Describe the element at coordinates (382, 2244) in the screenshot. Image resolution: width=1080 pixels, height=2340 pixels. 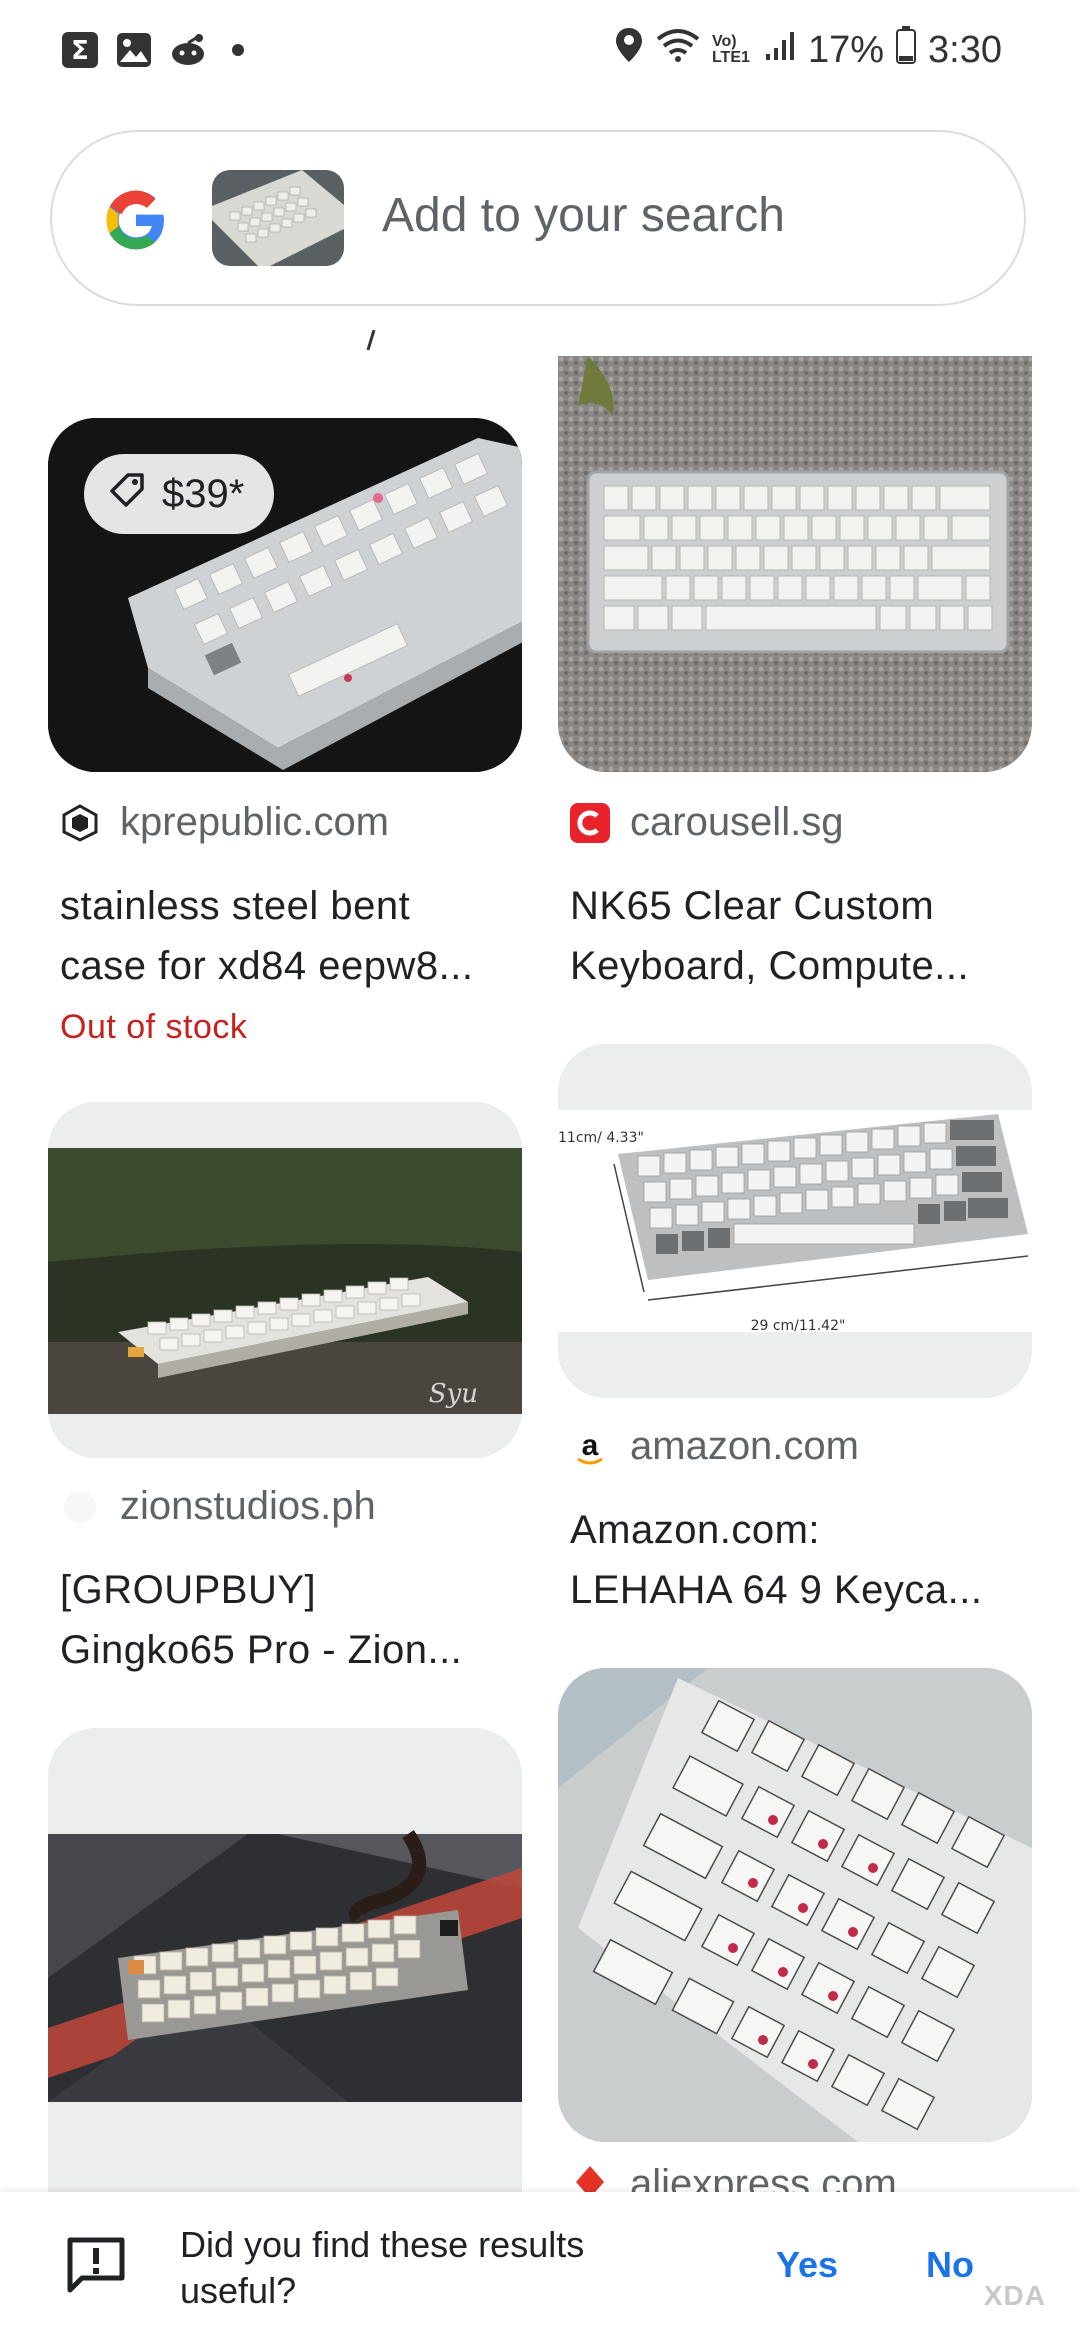
I see `feedback-question-line: Did you find these results` at that location.